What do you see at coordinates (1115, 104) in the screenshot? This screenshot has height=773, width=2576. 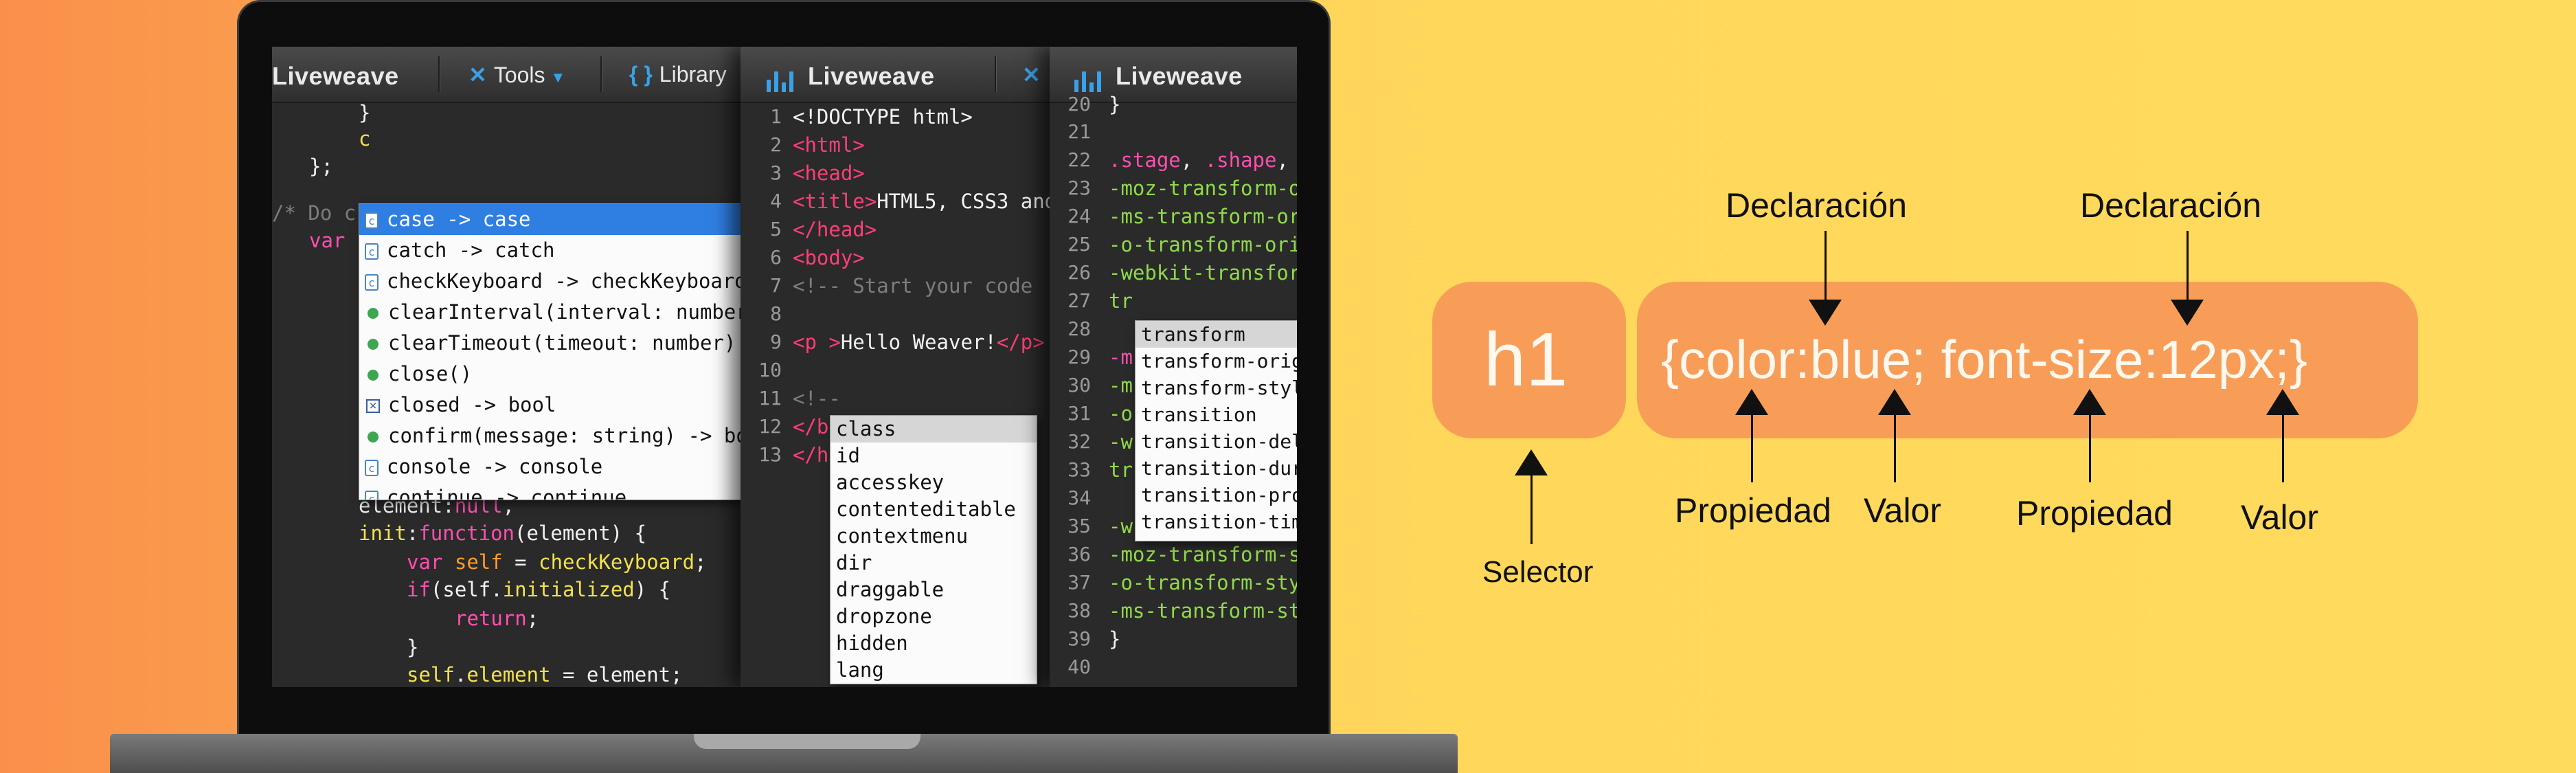 I see `code-line: }` at bounding box center [1115, 104].